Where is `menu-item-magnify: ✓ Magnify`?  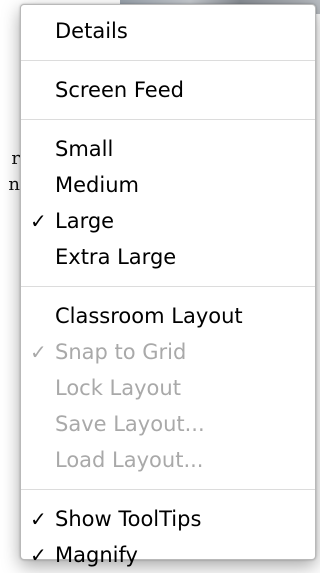 menu-item-magnify: ✓ Magnify is located at coordinates (168, 555).